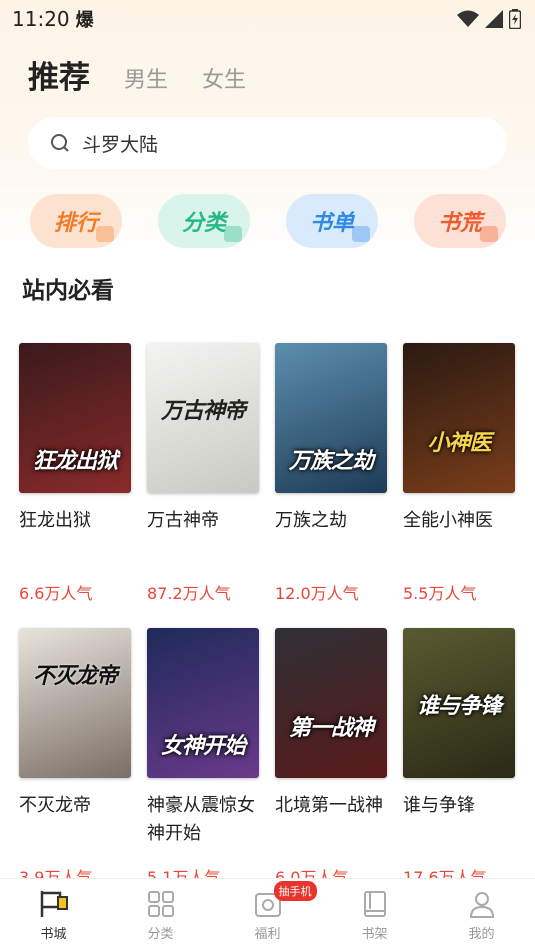 This screenshot has height=951, width=535. What do you see at coordinates (41, 19) in the screenshot?
I see `clock: 11:20` at bounding box center [41, 19].